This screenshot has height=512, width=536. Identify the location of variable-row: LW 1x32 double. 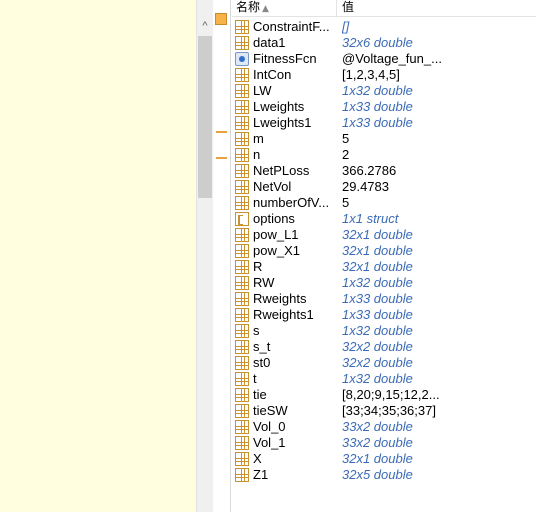
(384, 91).